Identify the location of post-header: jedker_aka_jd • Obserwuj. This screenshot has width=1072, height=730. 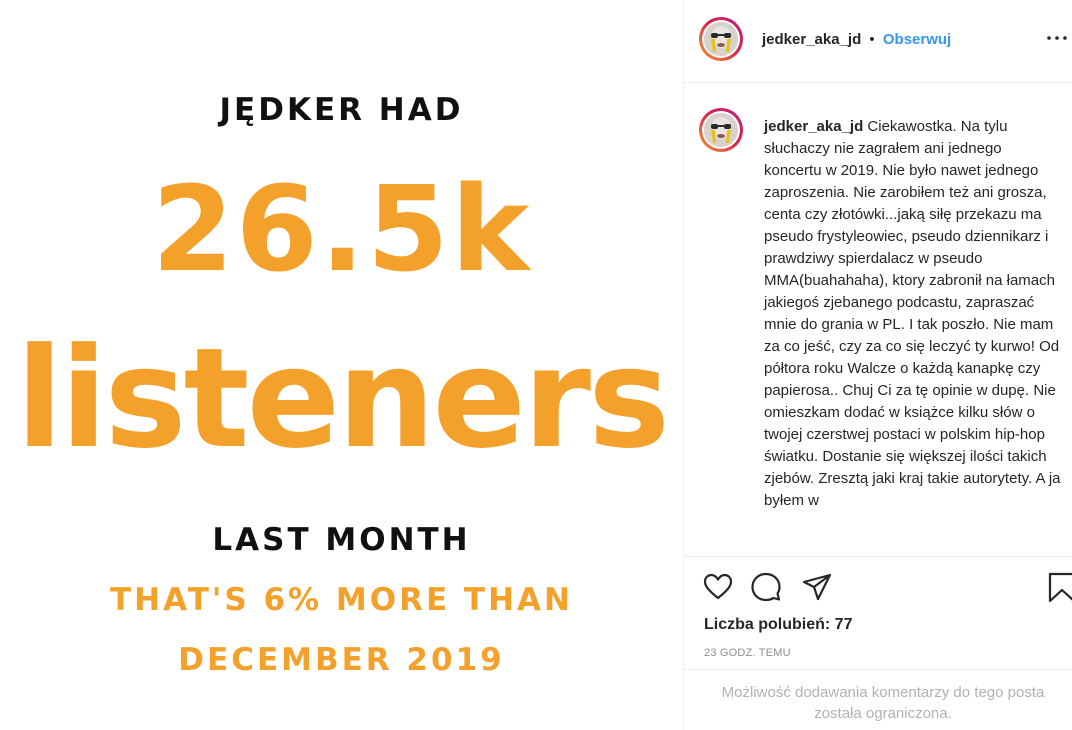
(878, 41).